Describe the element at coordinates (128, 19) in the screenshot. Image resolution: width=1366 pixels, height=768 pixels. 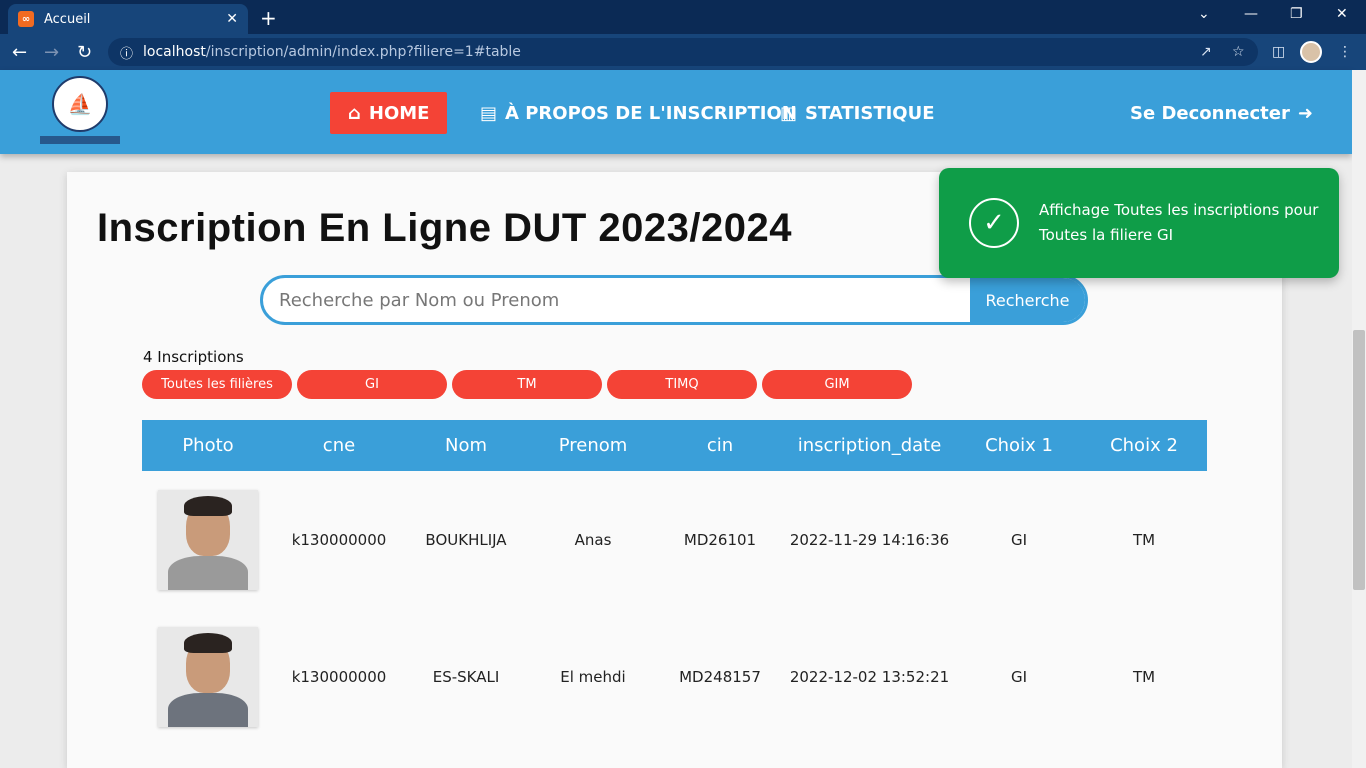
I see `browser-tab: ∞ Accueil ✕` at that location.